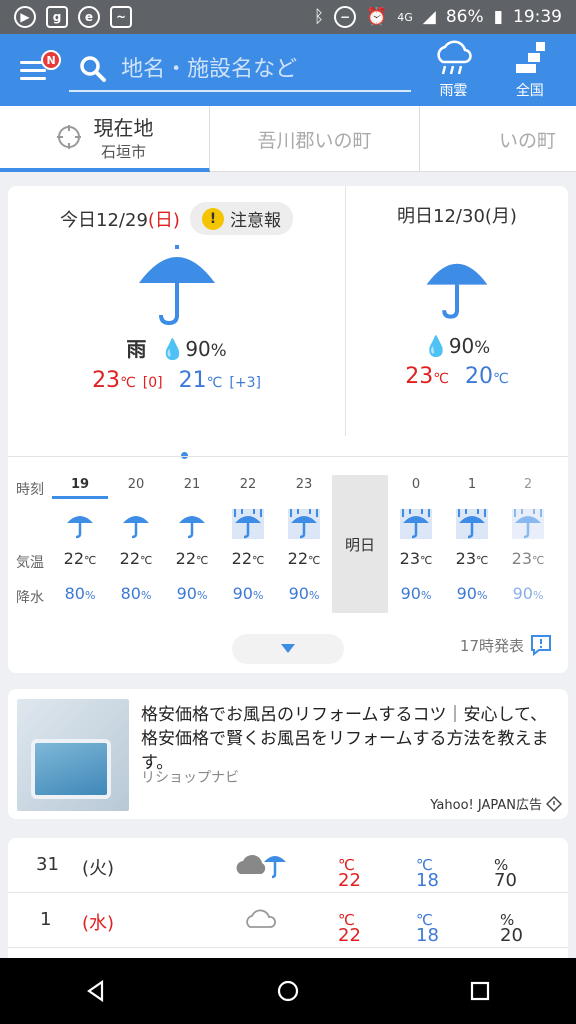 This screenshot has height=1024, width=576. Describe the element at coordinates (30, 563) in the screenshot. I see `row-label-temp: 気温` at that location.